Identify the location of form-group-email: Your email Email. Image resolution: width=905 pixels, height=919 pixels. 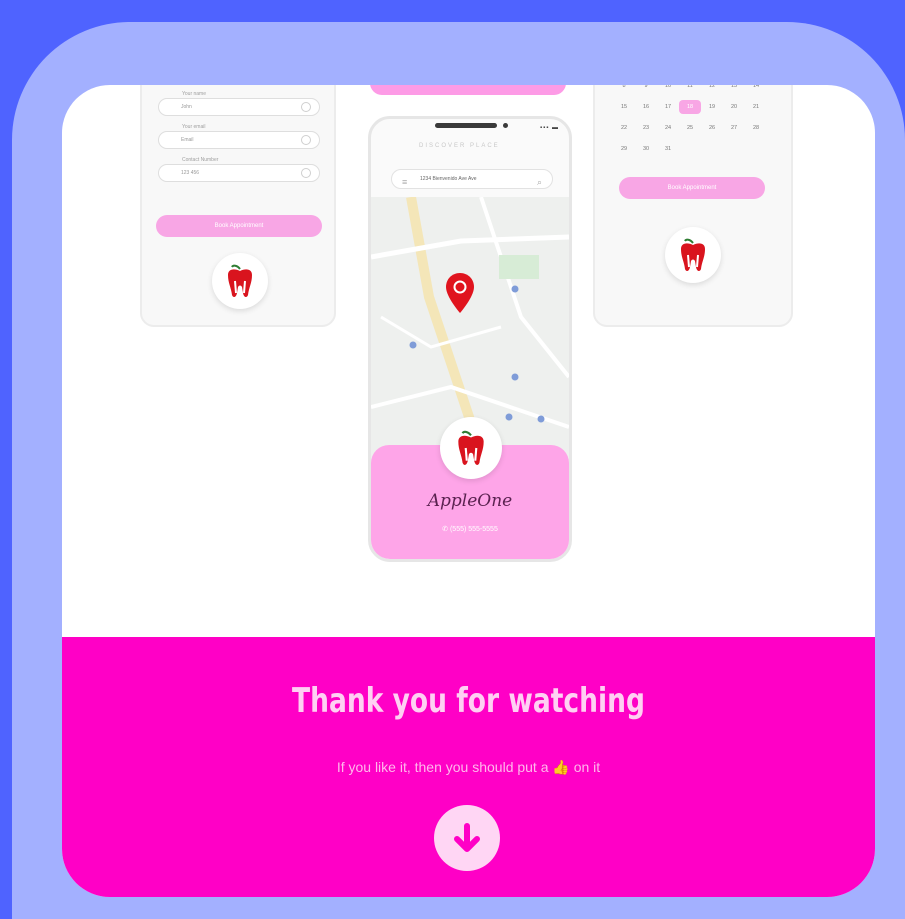
(239, 136).